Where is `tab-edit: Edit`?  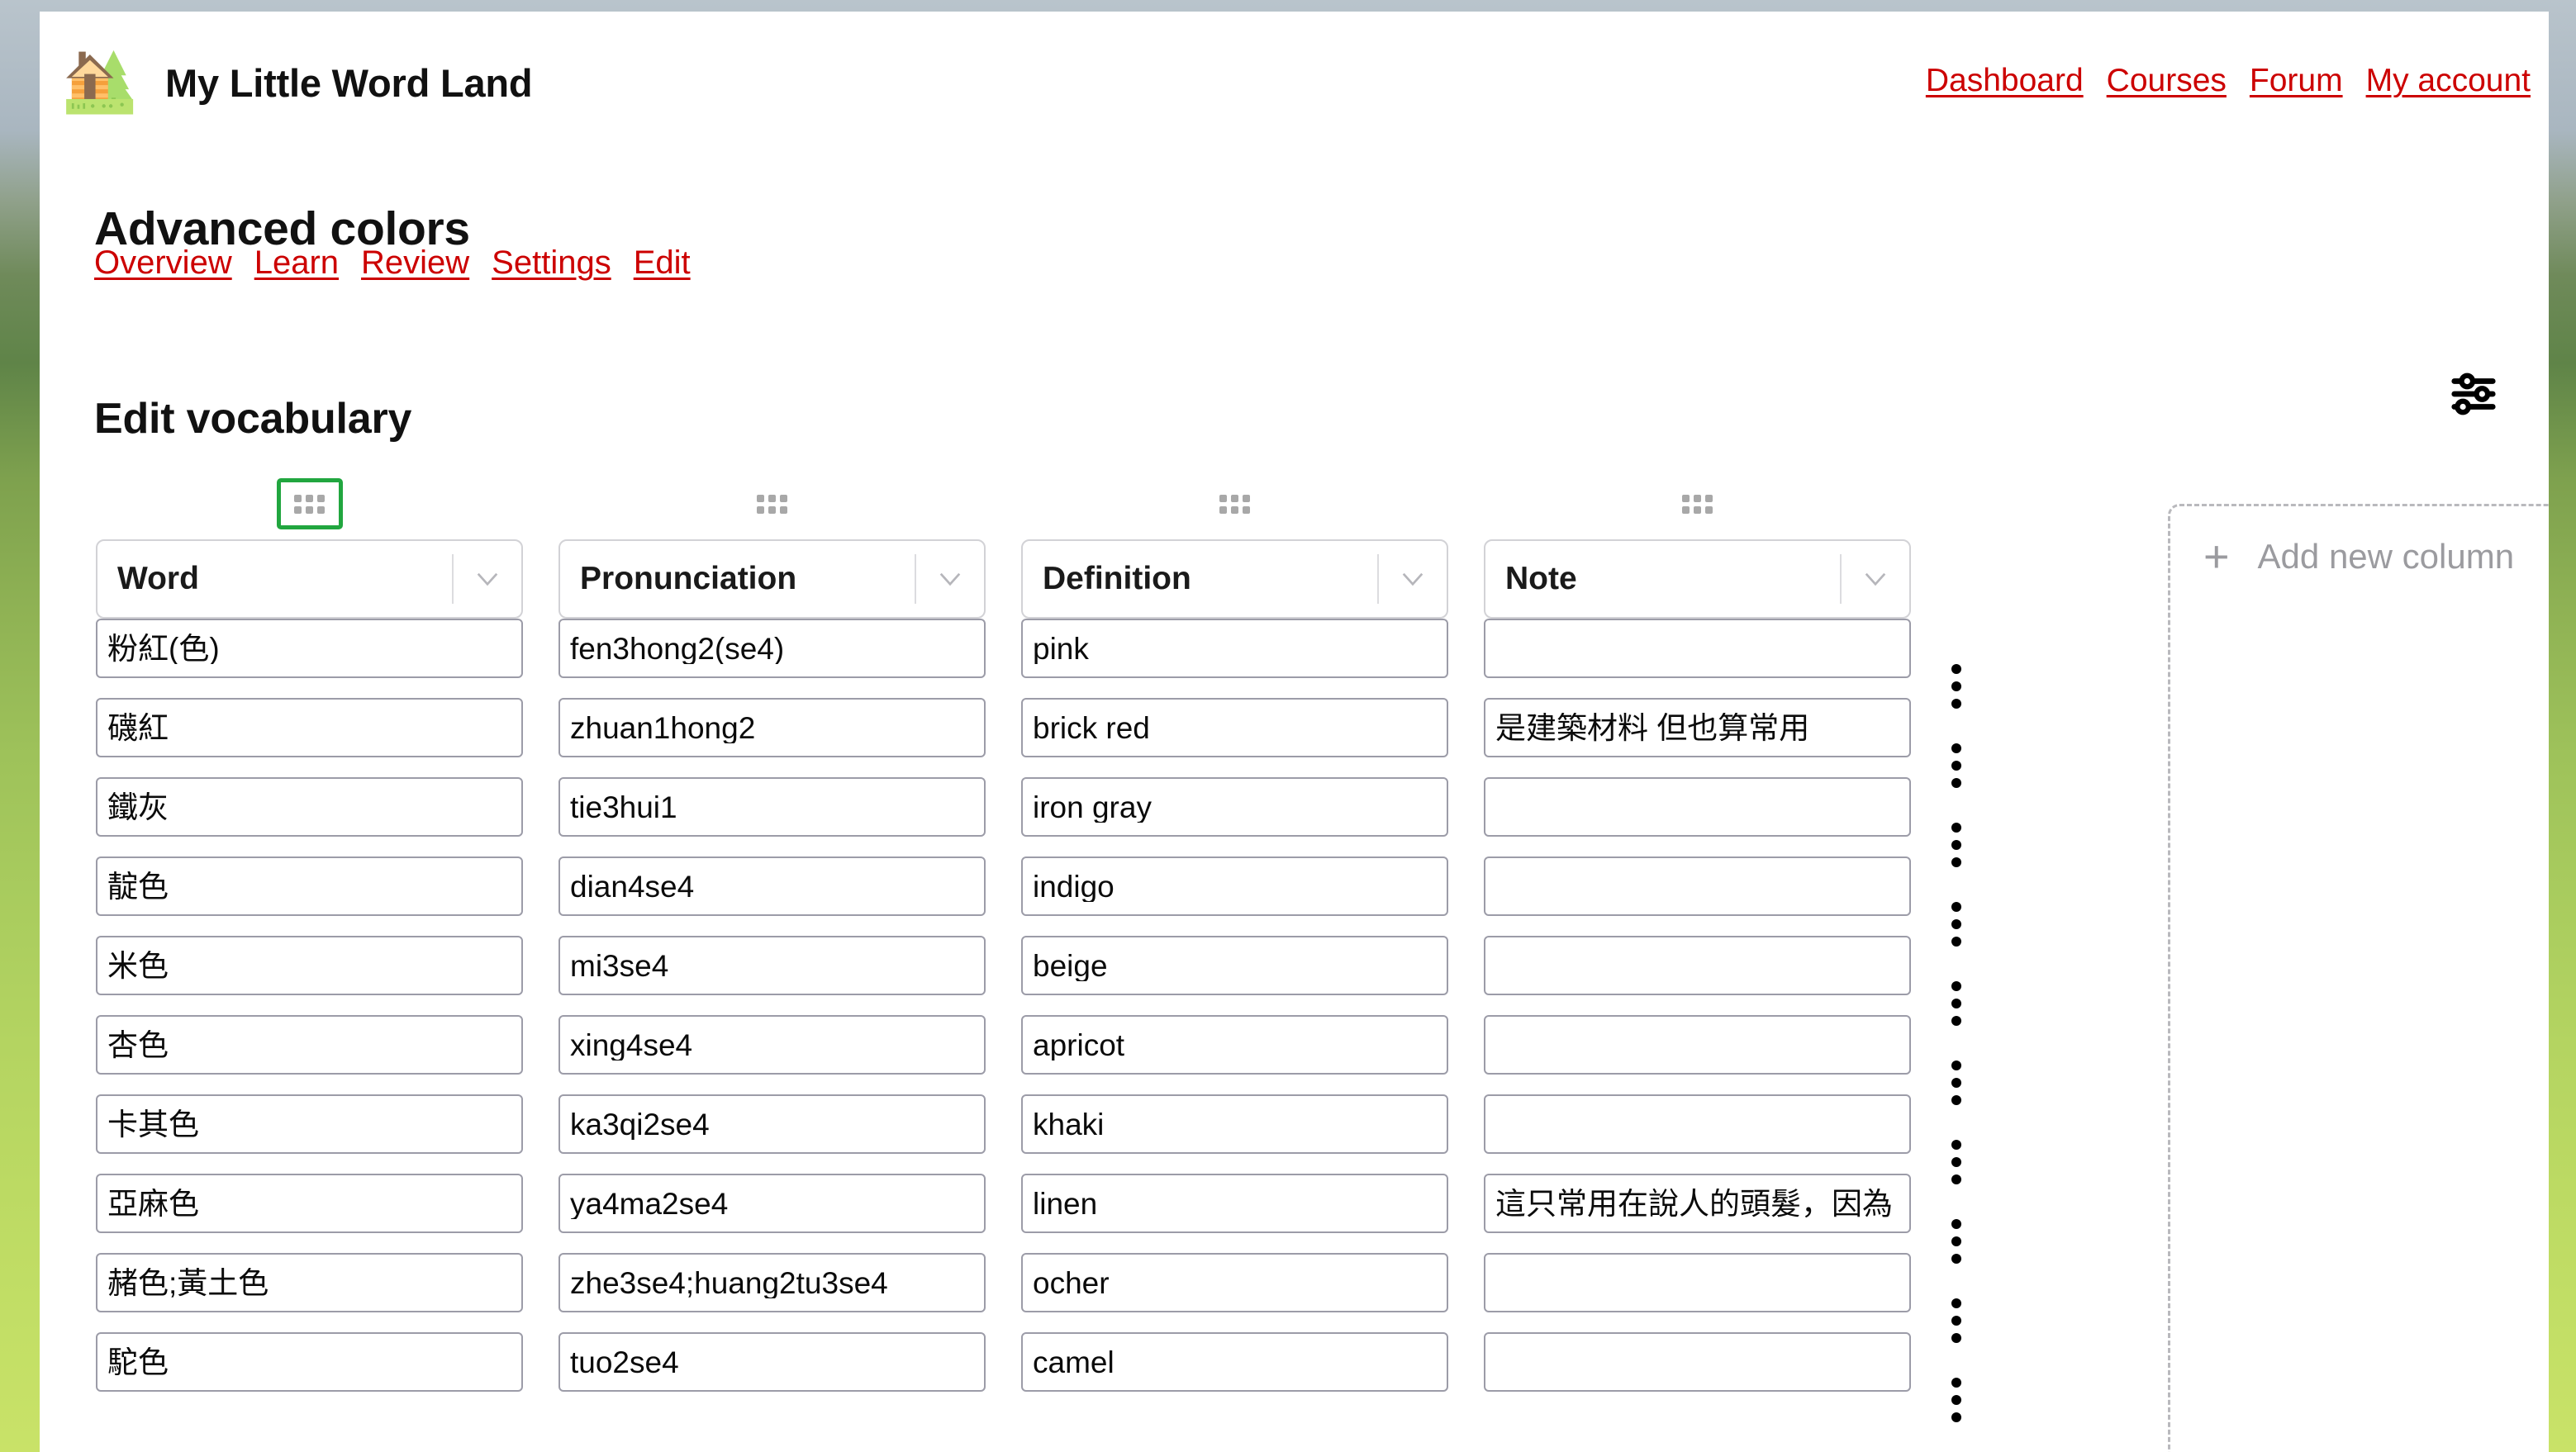 tab-edit: Edit is located at coordinates (662, 263).